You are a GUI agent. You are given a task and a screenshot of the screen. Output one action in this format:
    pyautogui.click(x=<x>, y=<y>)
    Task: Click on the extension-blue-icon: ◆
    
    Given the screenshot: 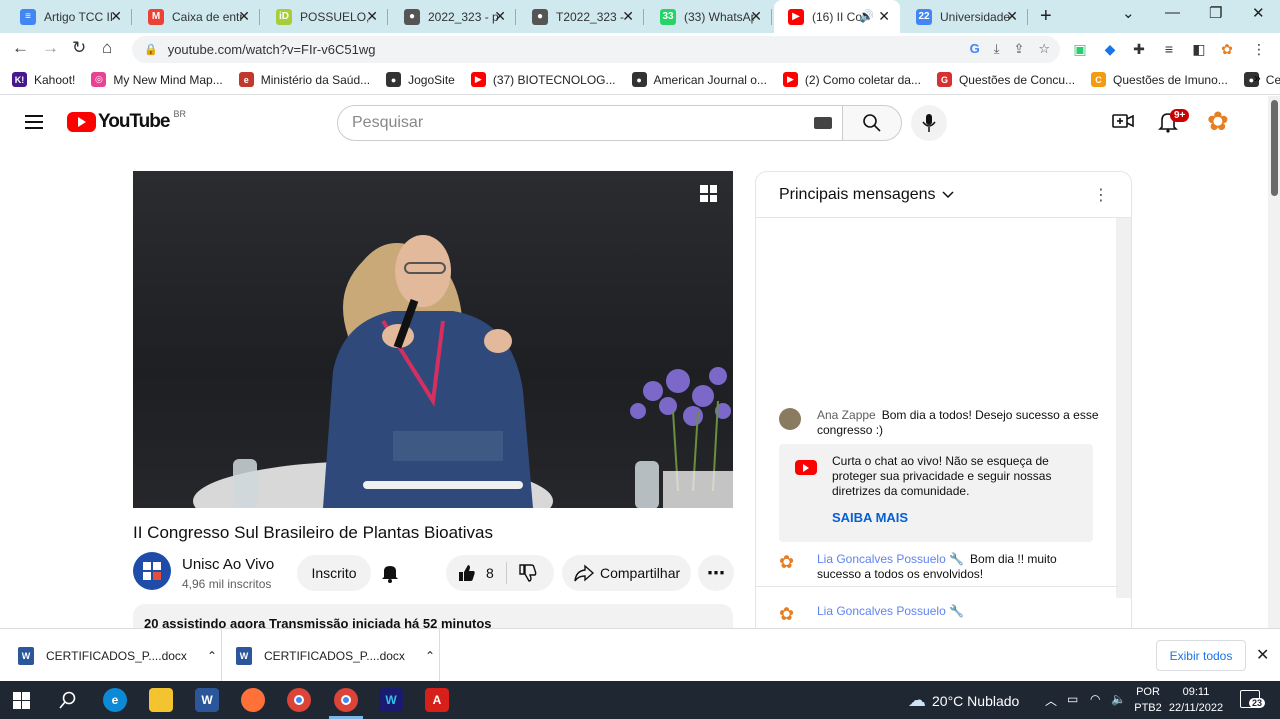 What is the action you would take?
    pyautogui.click(x=1110, y=49)
    